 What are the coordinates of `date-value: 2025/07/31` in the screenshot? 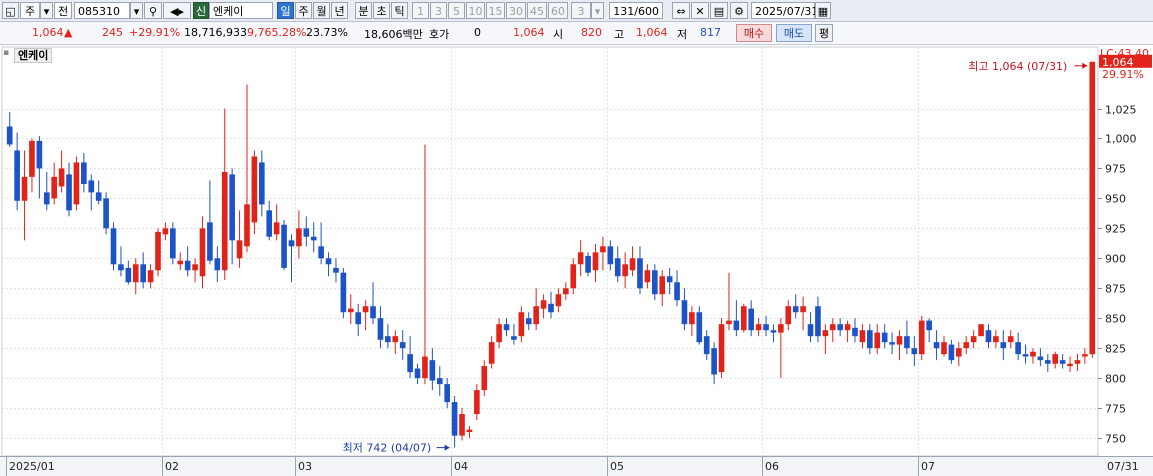 It's located at (787, 11).